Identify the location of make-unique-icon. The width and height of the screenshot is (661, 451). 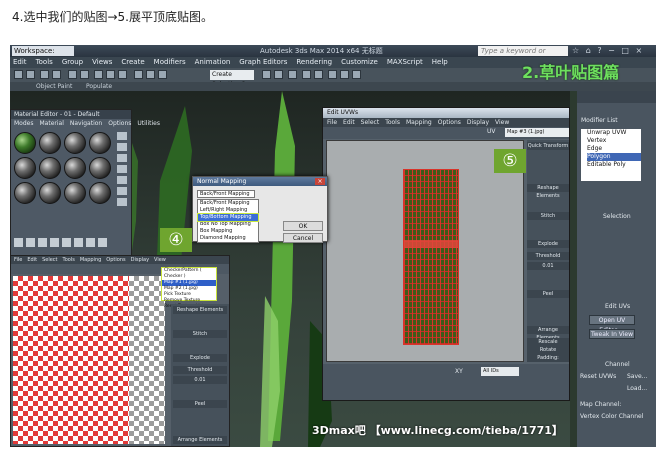
(66, 242).